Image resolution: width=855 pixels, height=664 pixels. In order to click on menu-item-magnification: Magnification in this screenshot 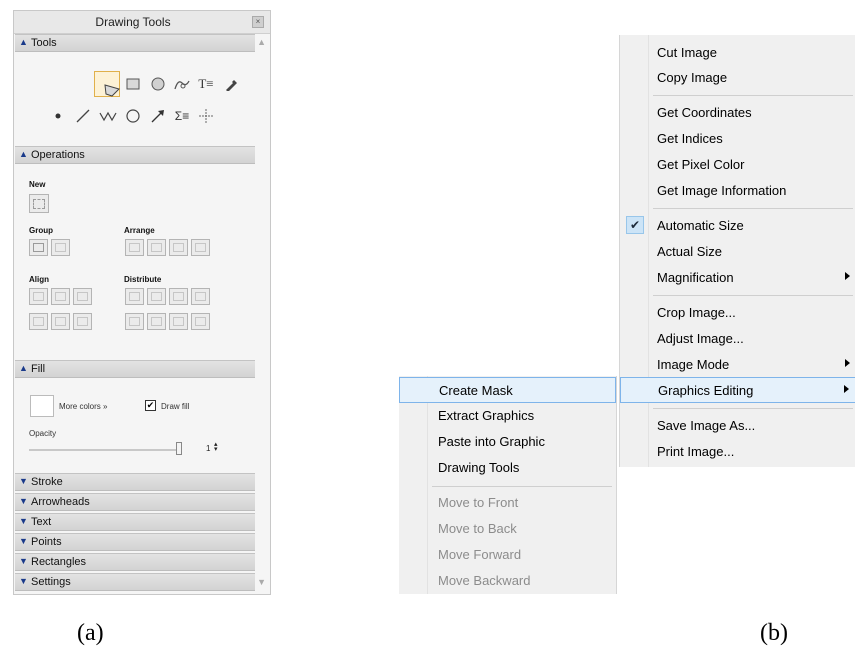, I will do `click(737, 278)`.